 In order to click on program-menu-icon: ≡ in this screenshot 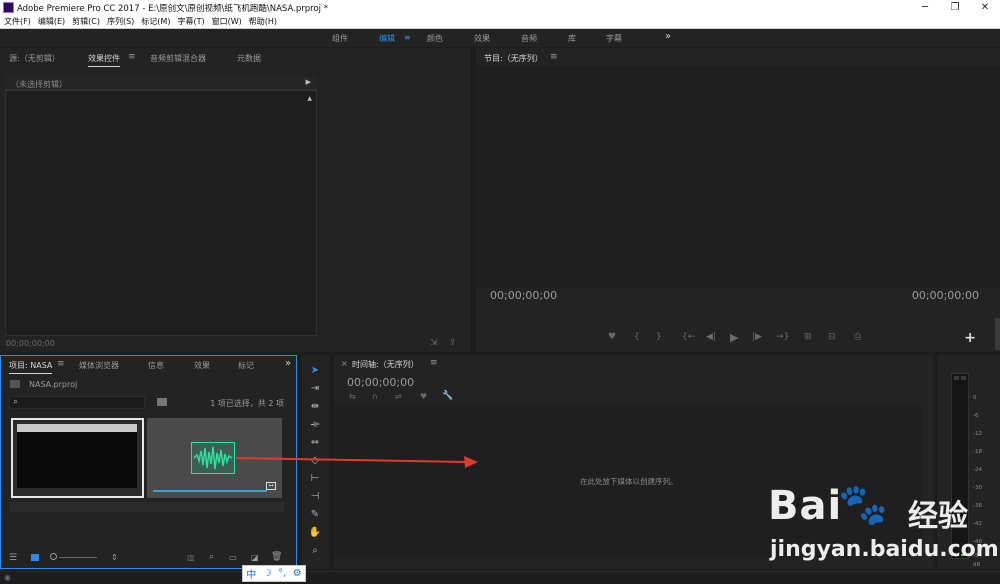, I will do `click(554, 57)`.